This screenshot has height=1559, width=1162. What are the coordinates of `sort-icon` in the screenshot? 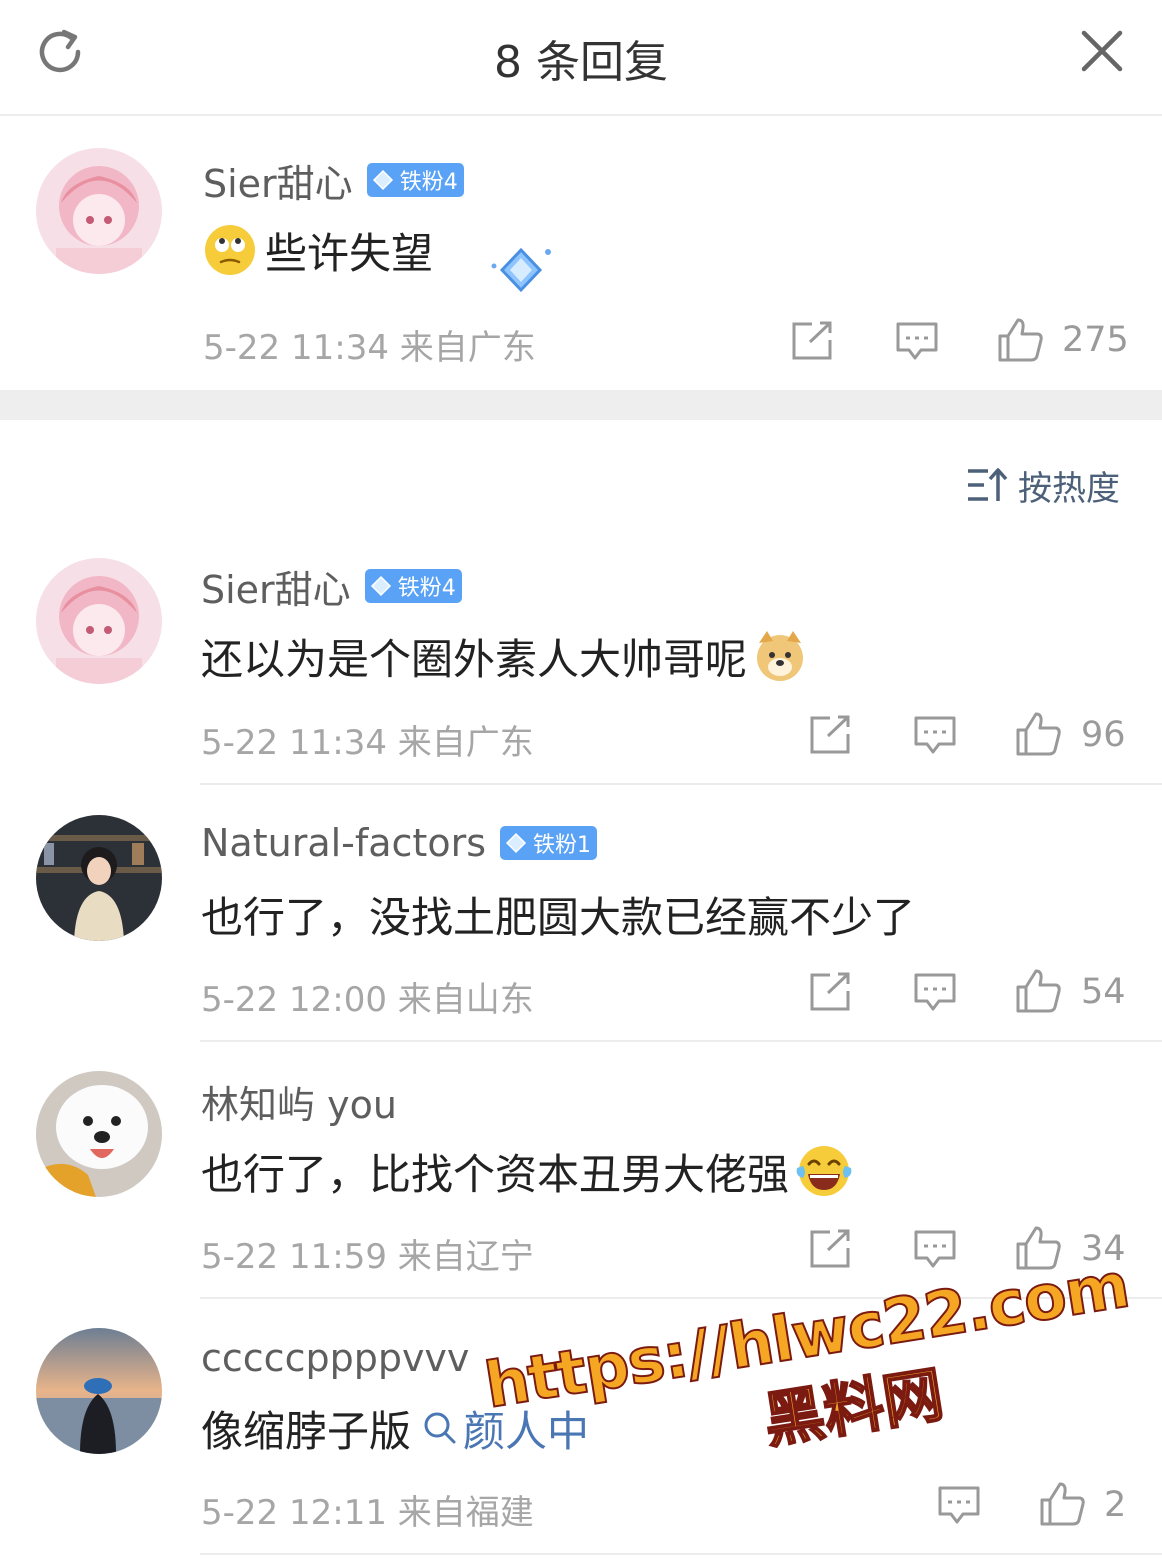 It's located at (988, 484).